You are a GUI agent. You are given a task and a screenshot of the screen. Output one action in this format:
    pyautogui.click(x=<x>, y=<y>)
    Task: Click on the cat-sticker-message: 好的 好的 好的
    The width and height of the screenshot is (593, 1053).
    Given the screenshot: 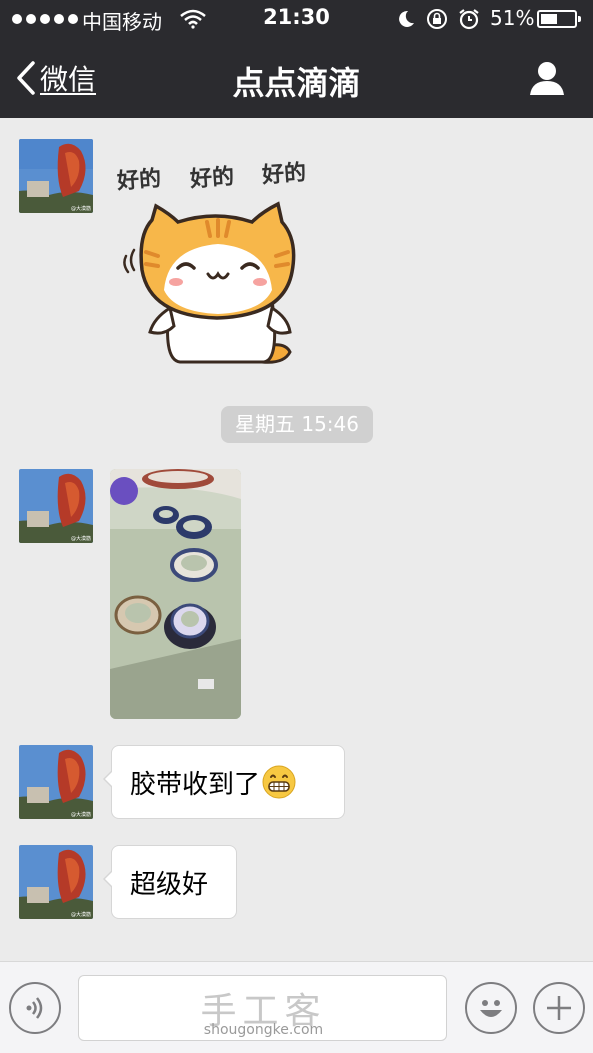 What is the action you would take?
    pyautogui.click(x=217, y=252)
    